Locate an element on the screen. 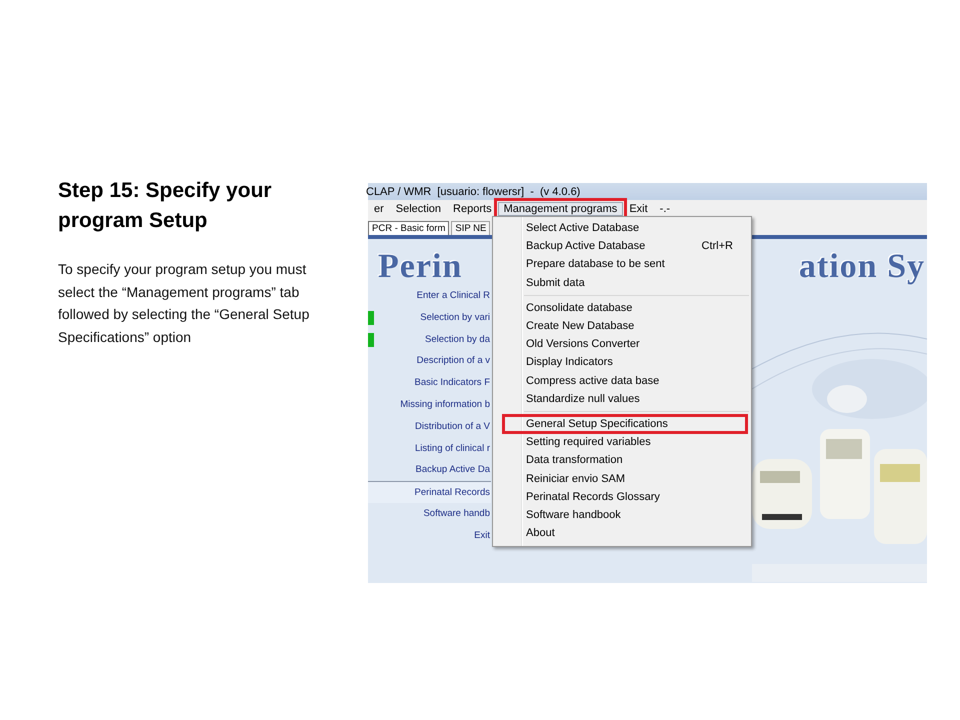 The height and width of the screenshot is (720, 960). nav-link: Selection by da is located at coordinates (458, 339).